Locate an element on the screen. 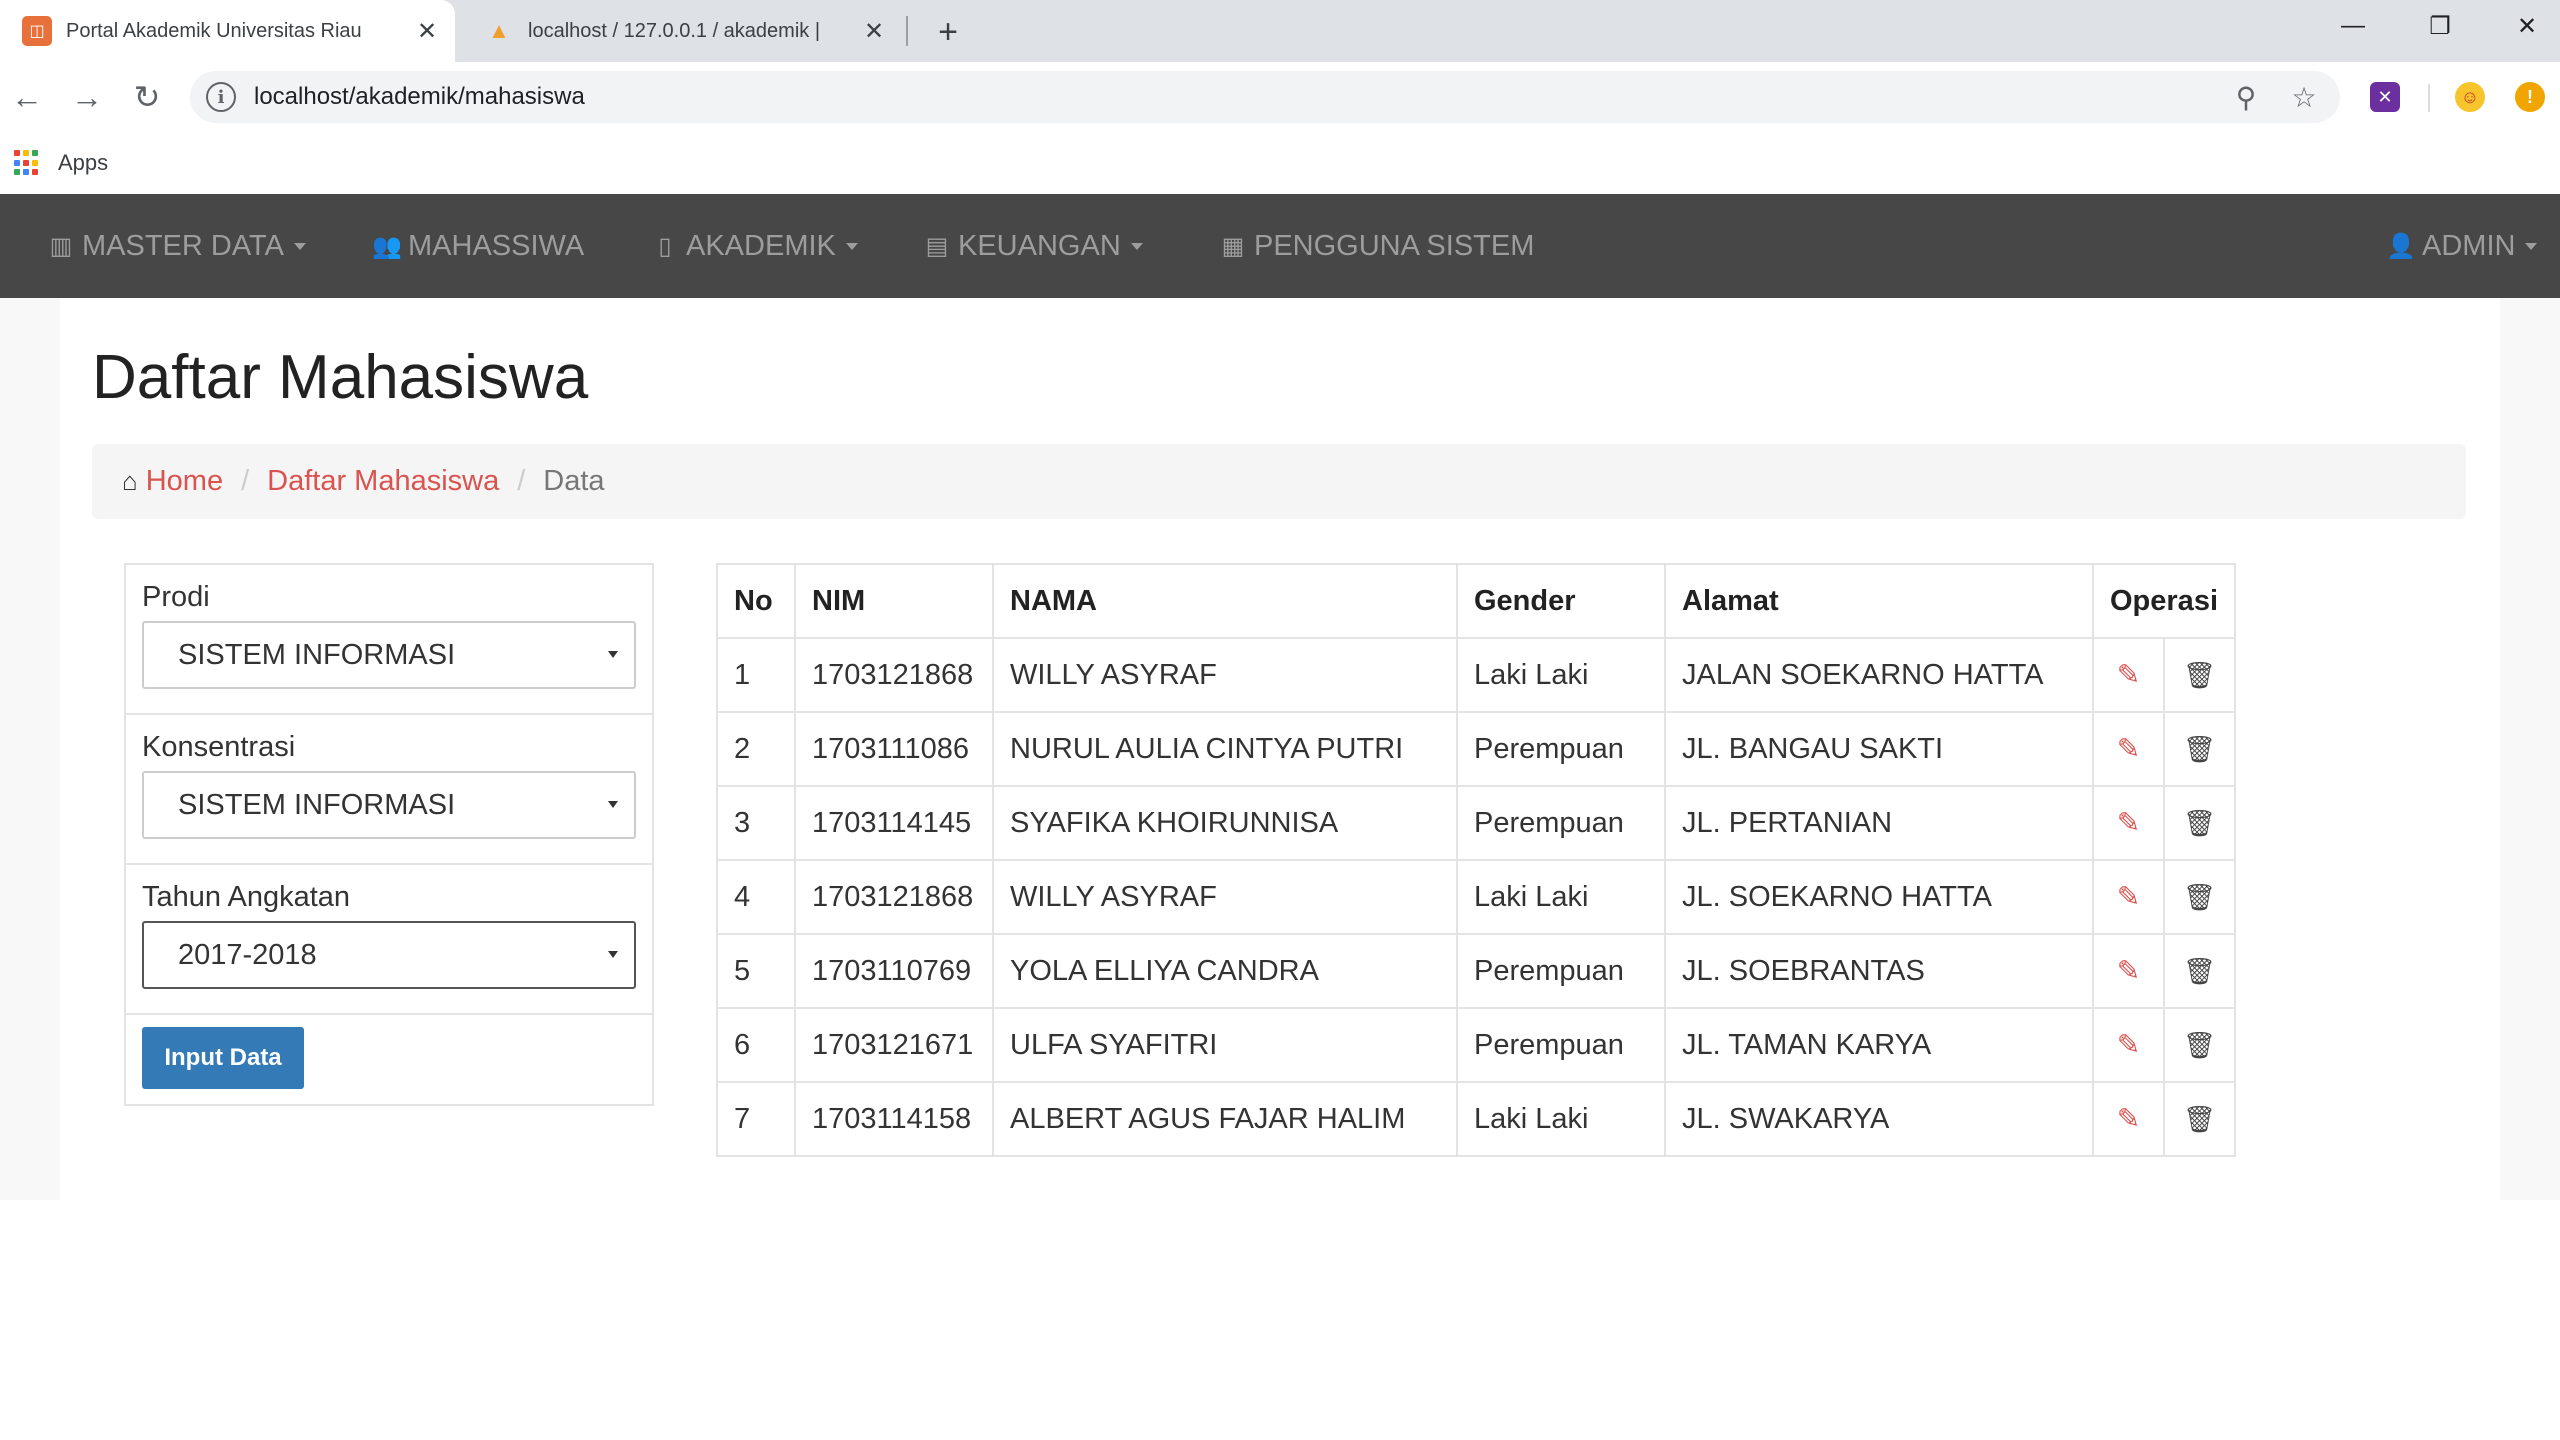 This screenshot has width=2560, height=1440. nav-master-data: ▥ MASTER DATA is located at coordinates (176, 246).